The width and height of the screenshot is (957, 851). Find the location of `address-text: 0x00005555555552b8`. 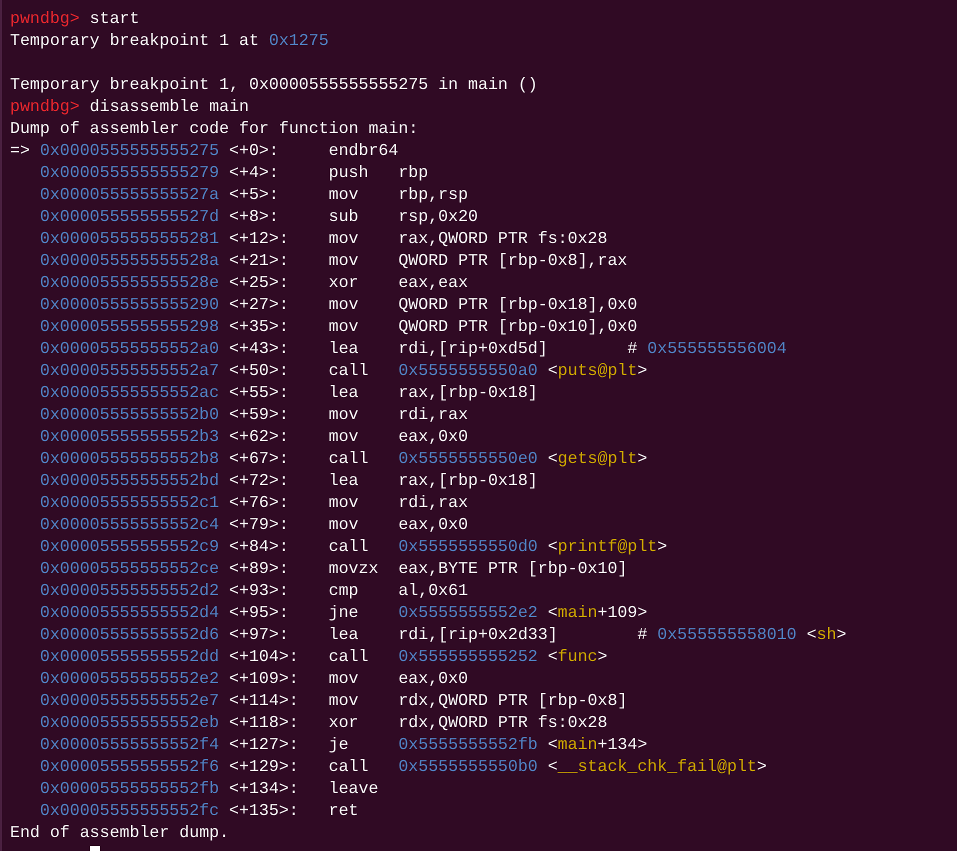

address-text: 0x00005555555552b8 is located at coordinates (130, 458).